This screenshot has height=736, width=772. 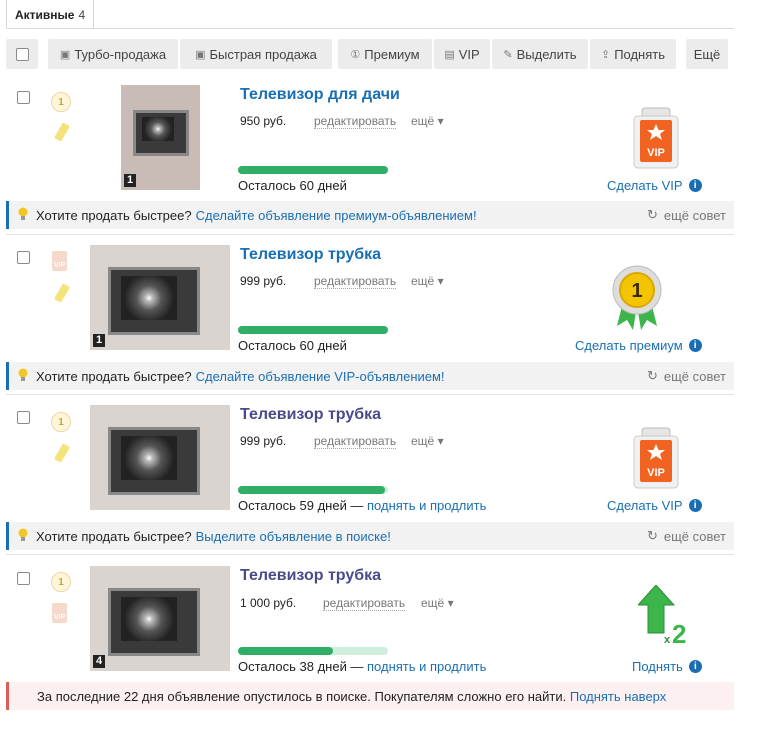 What do you see at coordinates (82, 14) in the screenshot?
I see `tab-active-count: 4` at bounding box center [82, 14].